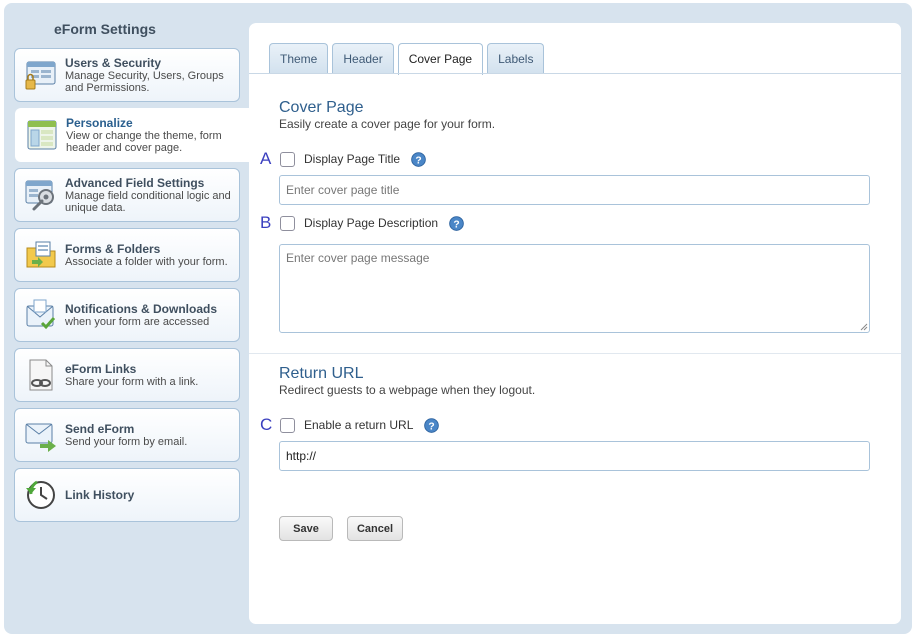 The image size is (916, 637). I want to click on tab-header: Header, so click(363, 58).